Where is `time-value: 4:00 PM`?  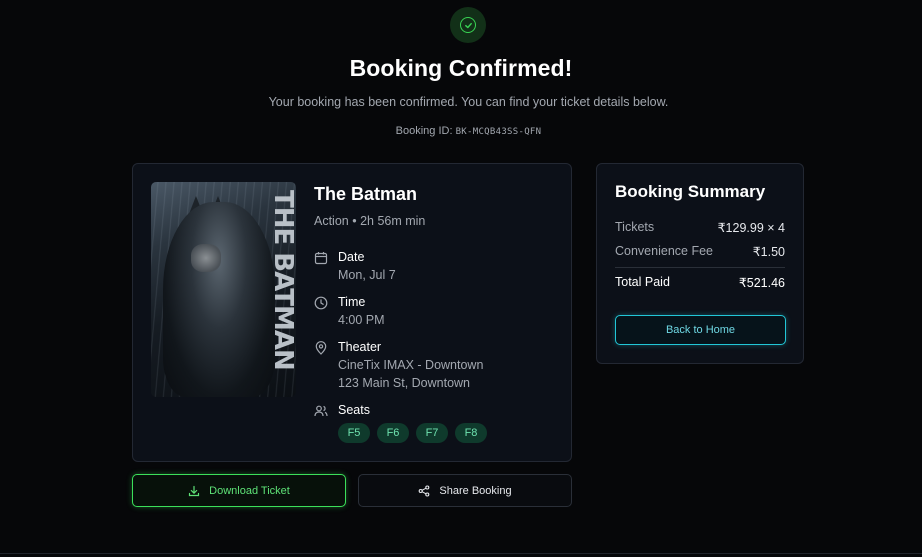
time-value: 4:00 PM is located at coordinates (361, 320).